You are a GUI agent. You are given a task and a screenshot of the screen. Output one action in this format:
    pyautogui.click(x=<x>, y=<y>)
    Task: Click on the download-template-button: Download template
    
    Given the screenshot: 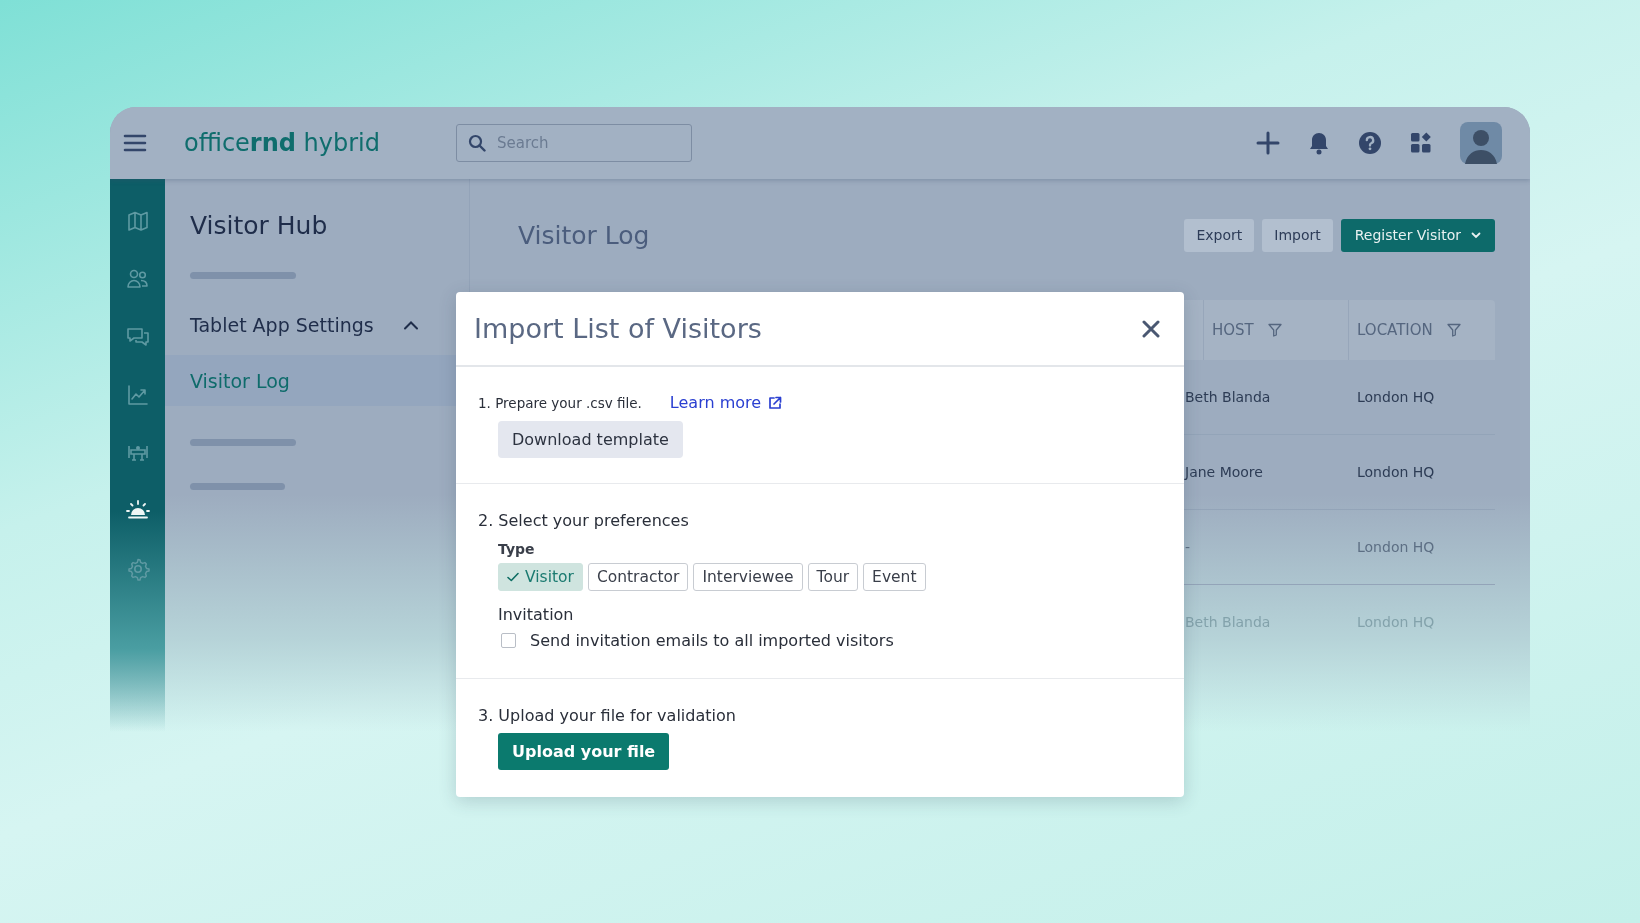 What is the action you would take?
    pyautogui.click(x=590, y=439)
    